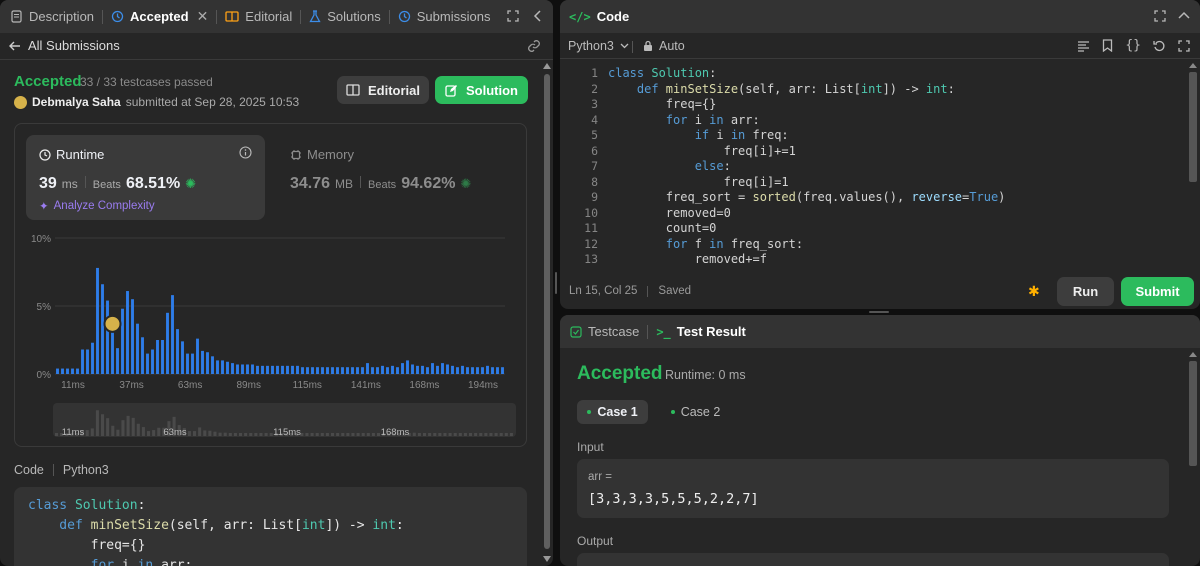 Image resolution: width=1200 pixels, height=566 pixels. I want to click on line-number: 11, so click(591, 228).